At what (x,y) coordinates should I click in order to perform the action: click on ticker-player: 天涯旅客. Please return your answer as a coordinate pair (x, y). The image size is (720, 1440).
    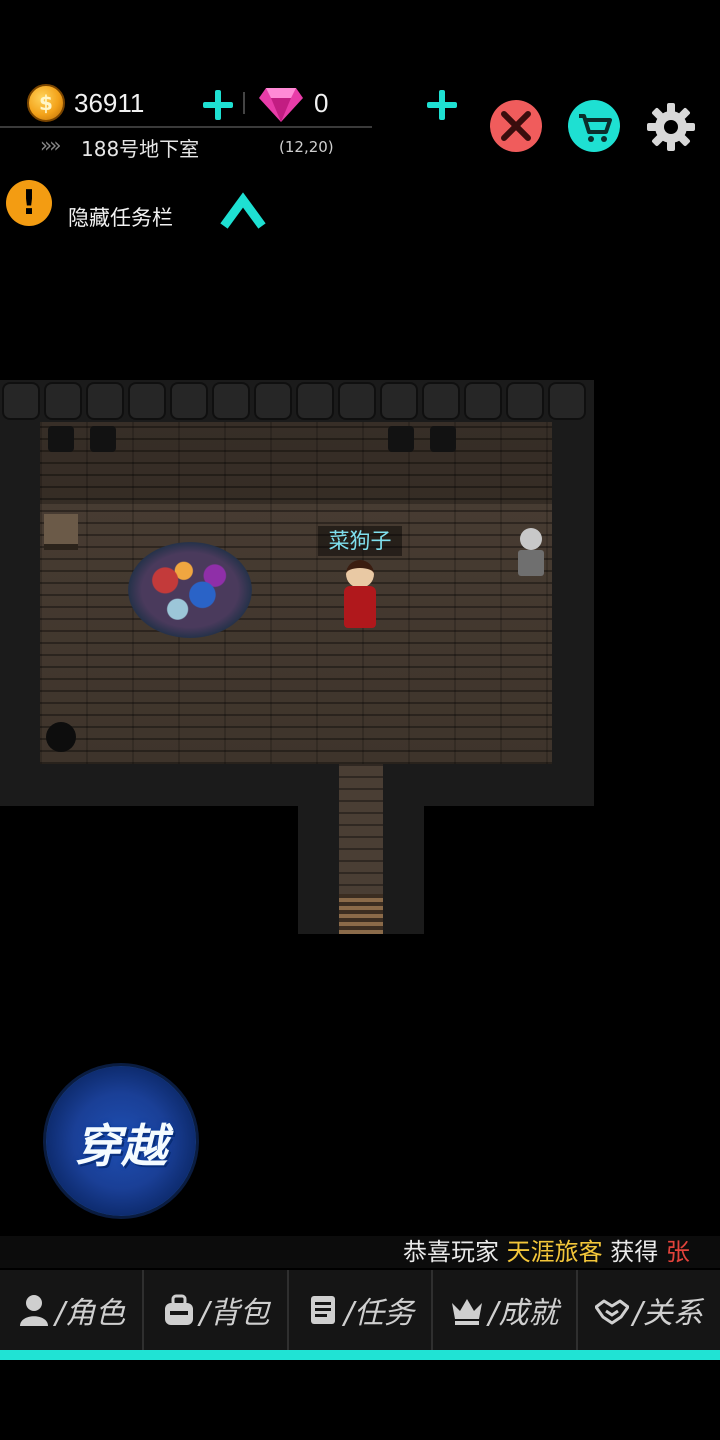
    Looking at the image, I should click on (554, 1252).